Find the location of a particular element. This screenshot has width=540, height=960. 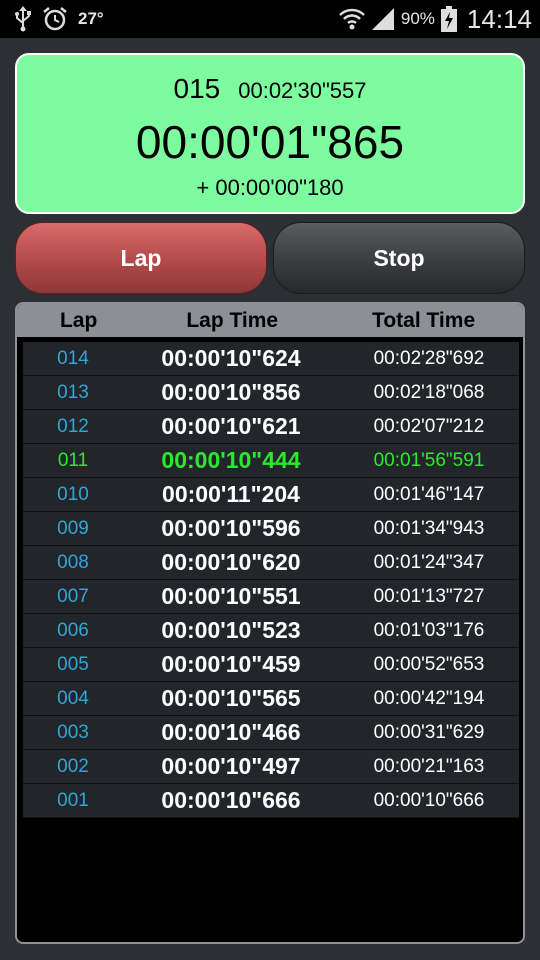

lap-total-time: 00:01'34"943 is located at coordinates (429, 528).